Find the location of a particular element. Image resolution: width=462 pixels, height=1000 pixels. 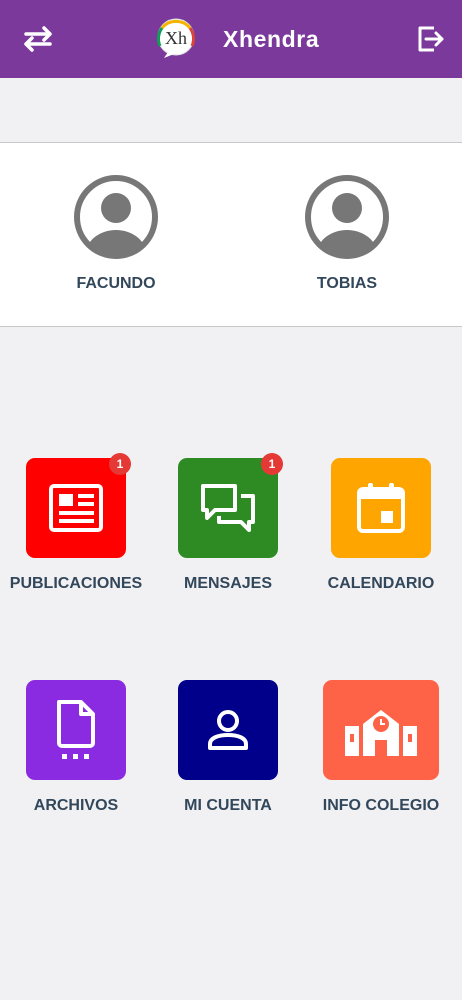

mensajes-tile is located at coordinates (228, 508).